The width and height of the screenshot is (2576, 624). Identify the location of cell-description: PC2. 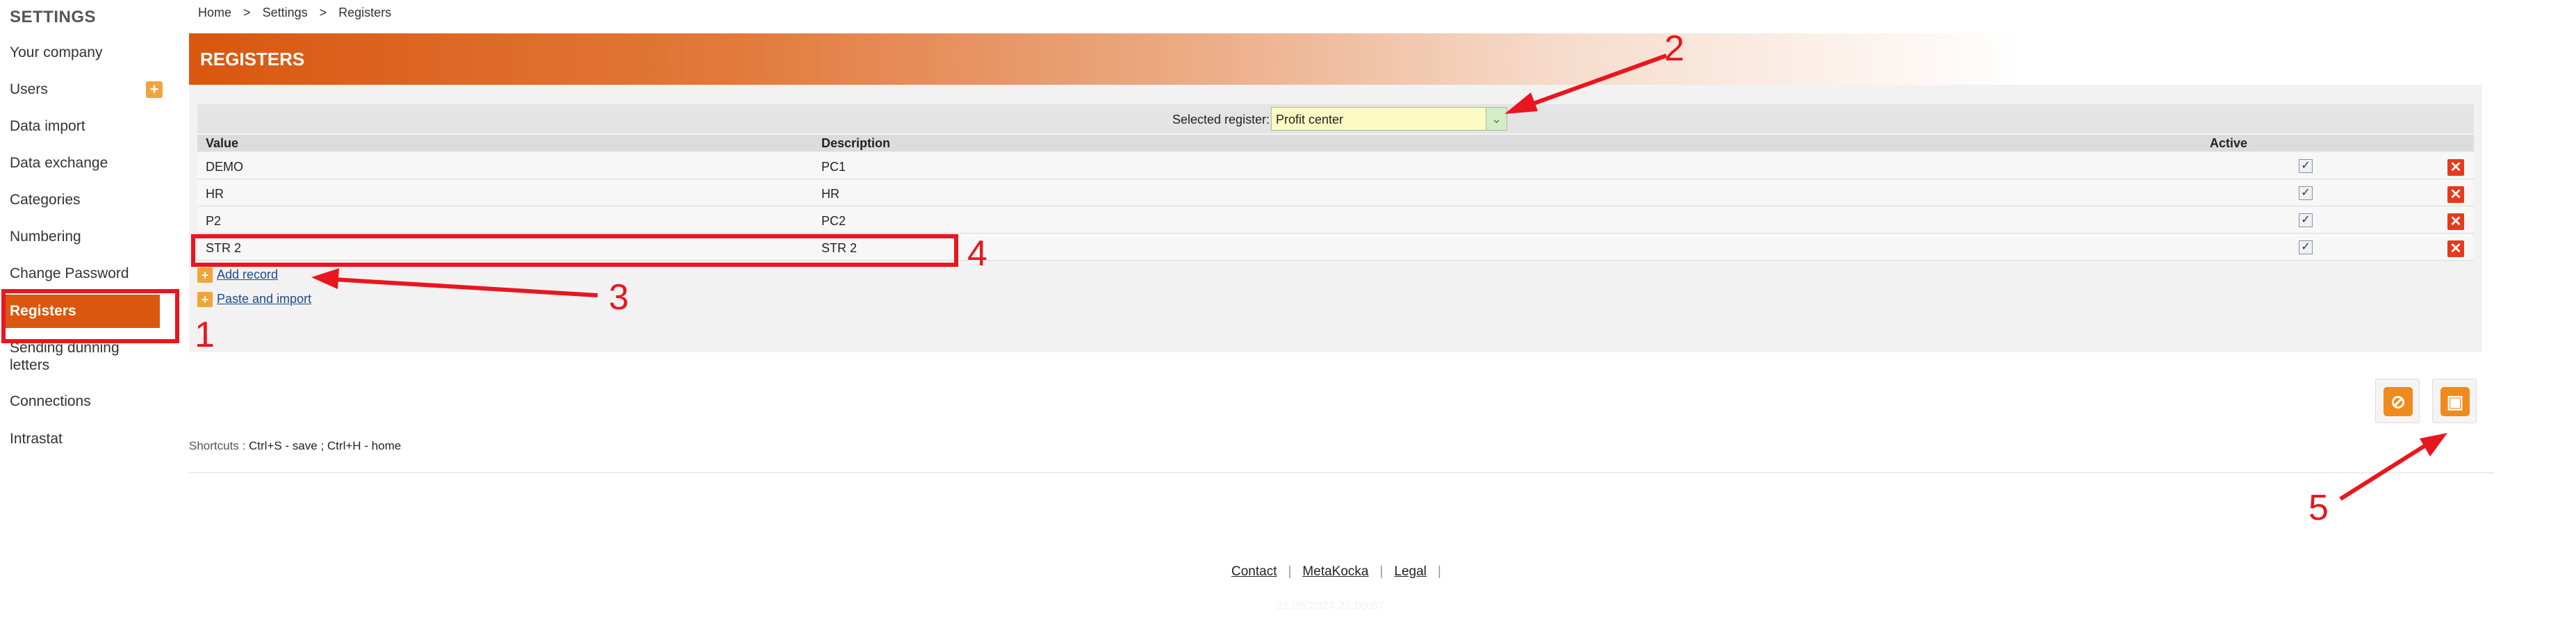
(834, 221).